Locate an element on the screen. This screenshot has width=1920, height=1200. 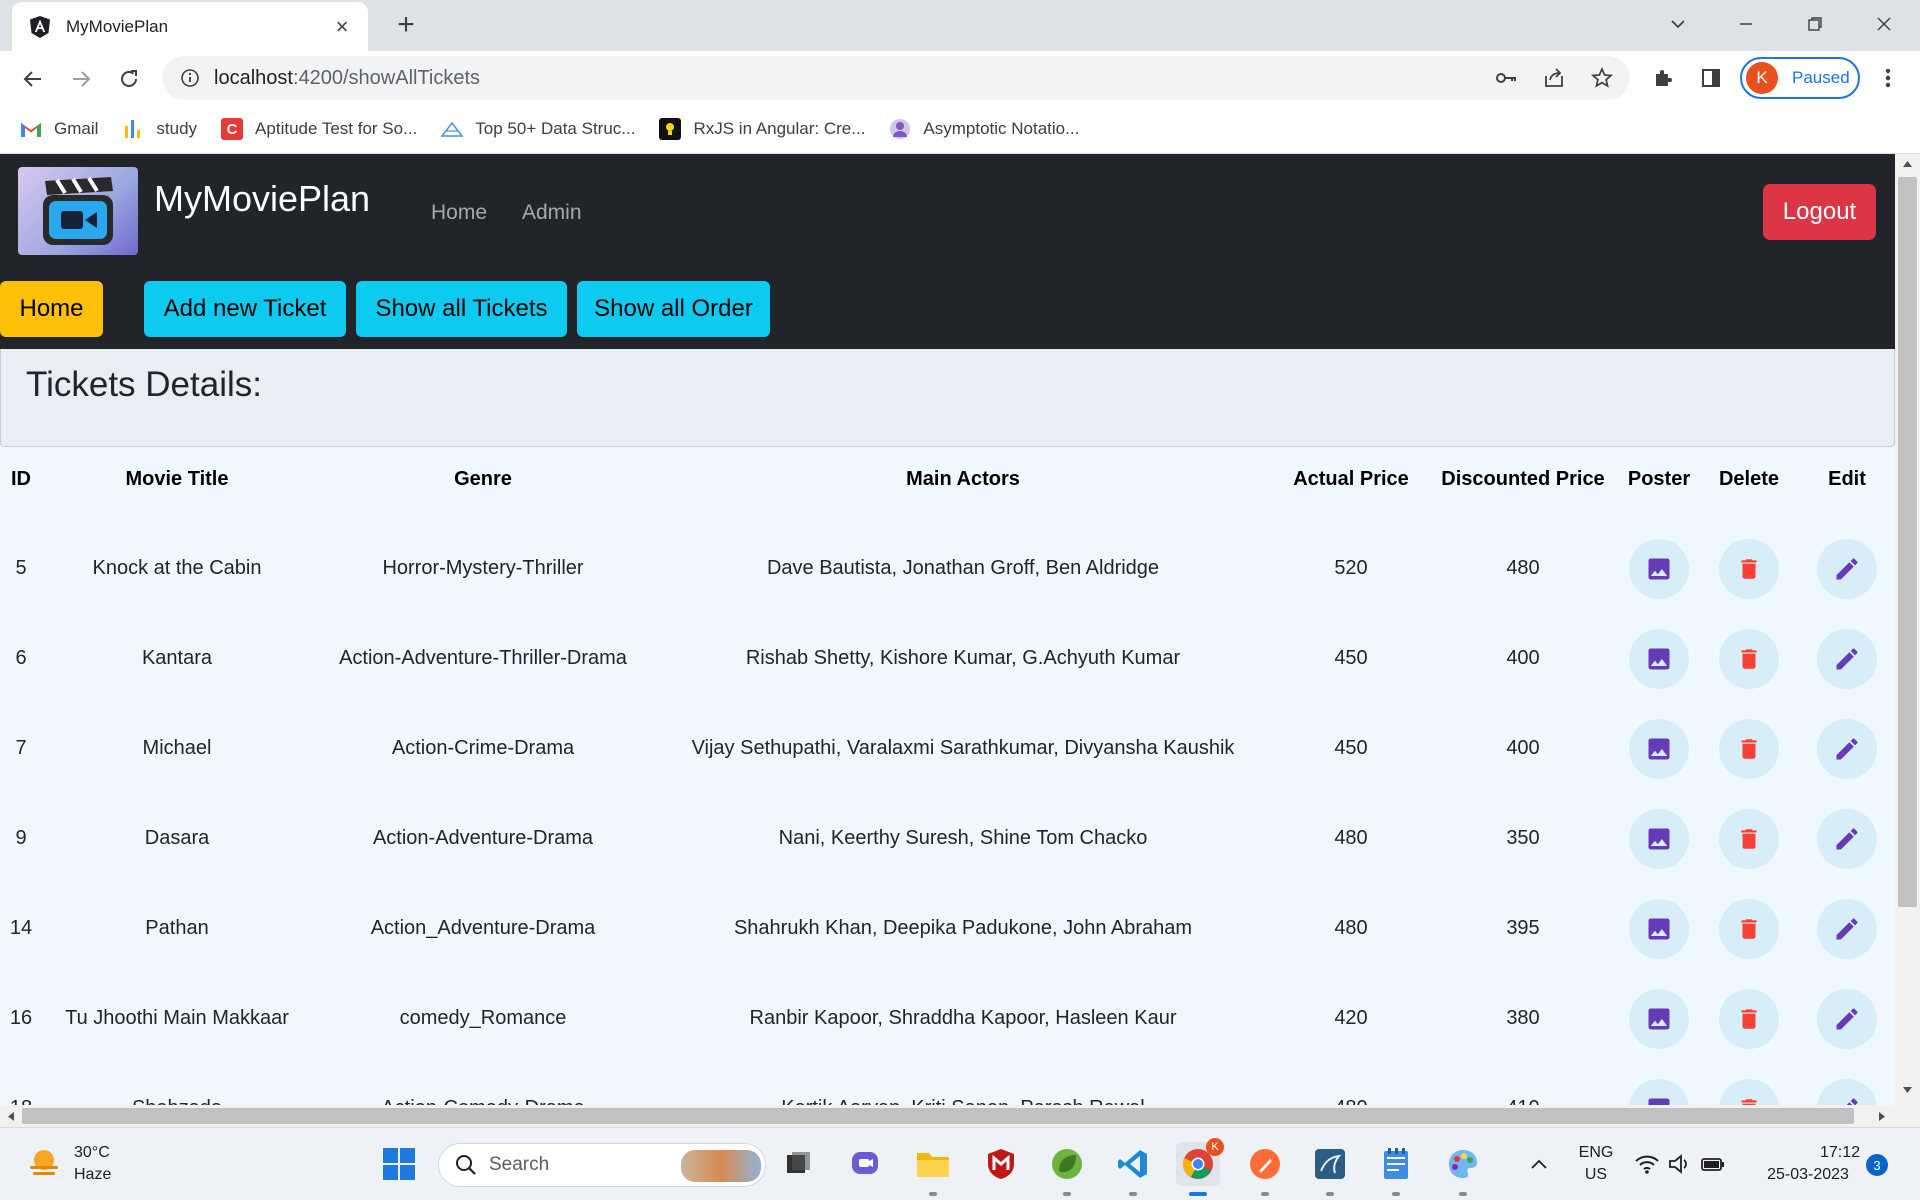
profile-avatar: K is located at coordinates (1762, 78).